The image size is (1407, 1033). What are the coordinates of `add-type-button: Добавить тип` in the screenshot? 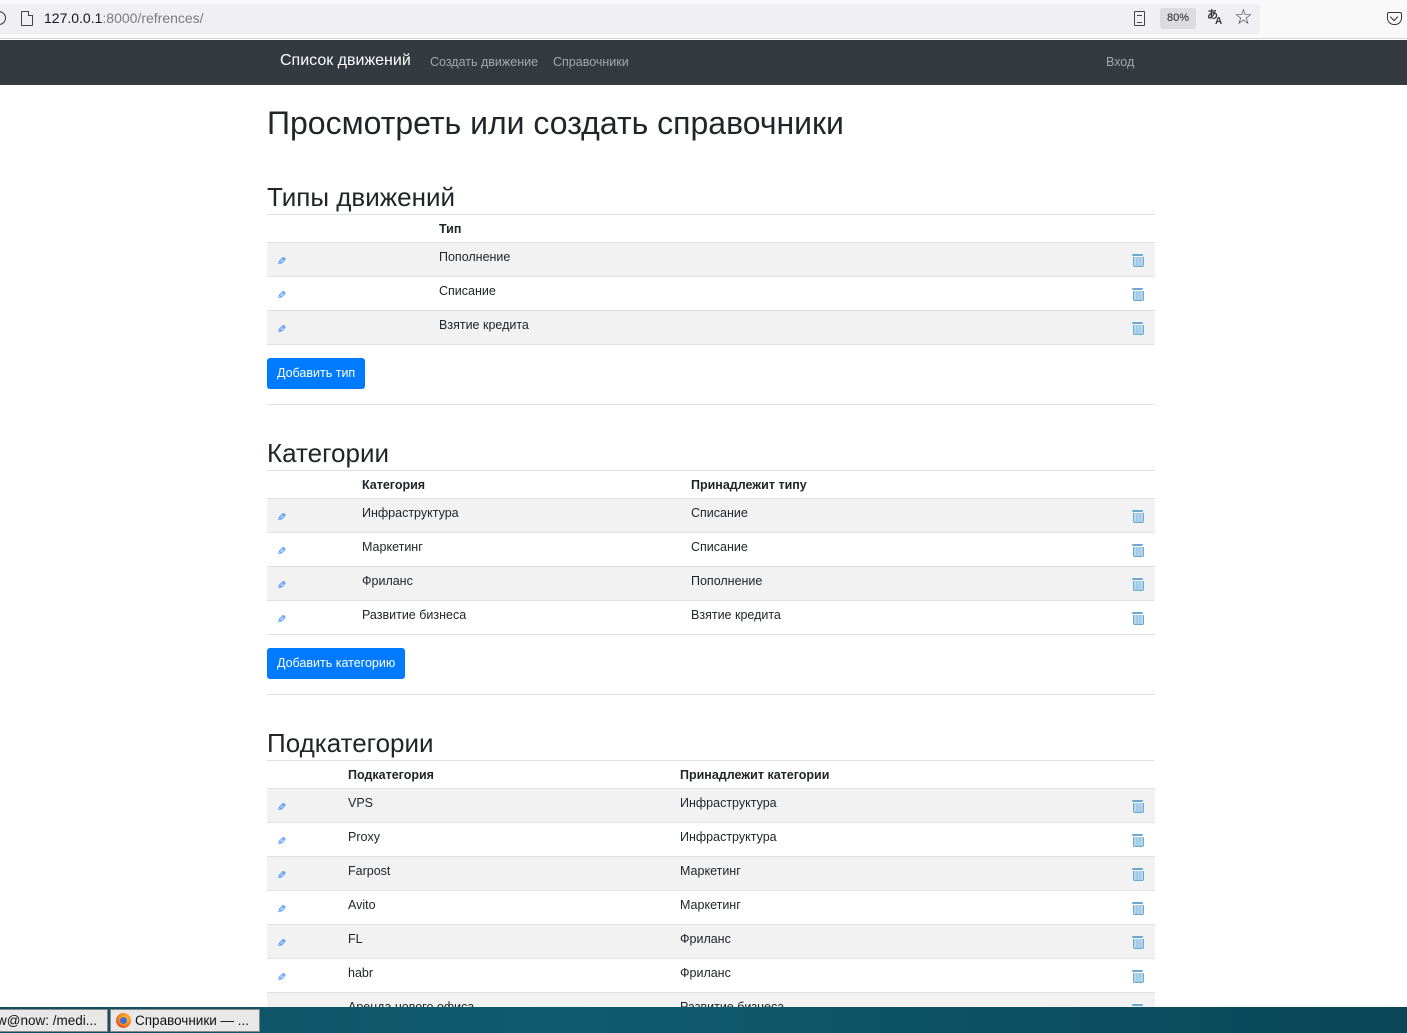 It's located at (316, 373).